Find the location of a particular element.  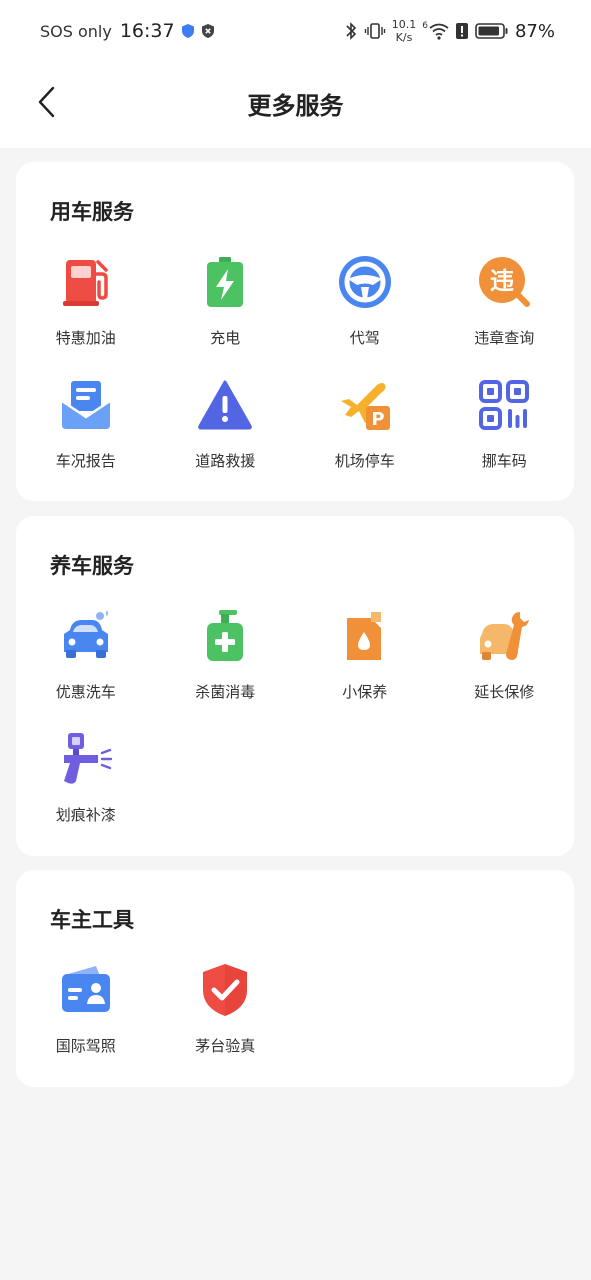

fuel-pump-icon is located at coordinates (85, 283).